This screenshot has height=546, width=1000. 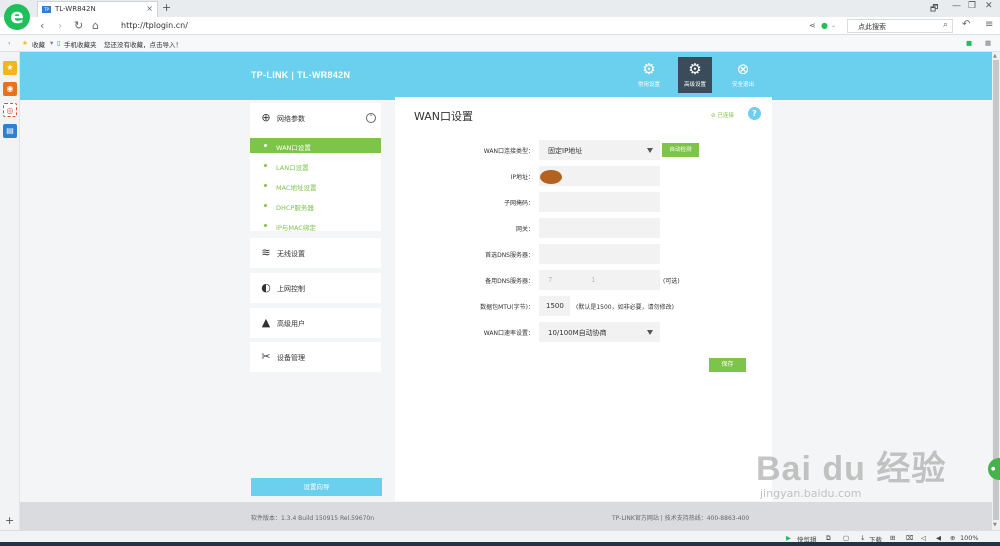 What do you see at coordinates (25, 43) in the screenshot?
I see `star-icon: ★` at bounding box center [25, 43].